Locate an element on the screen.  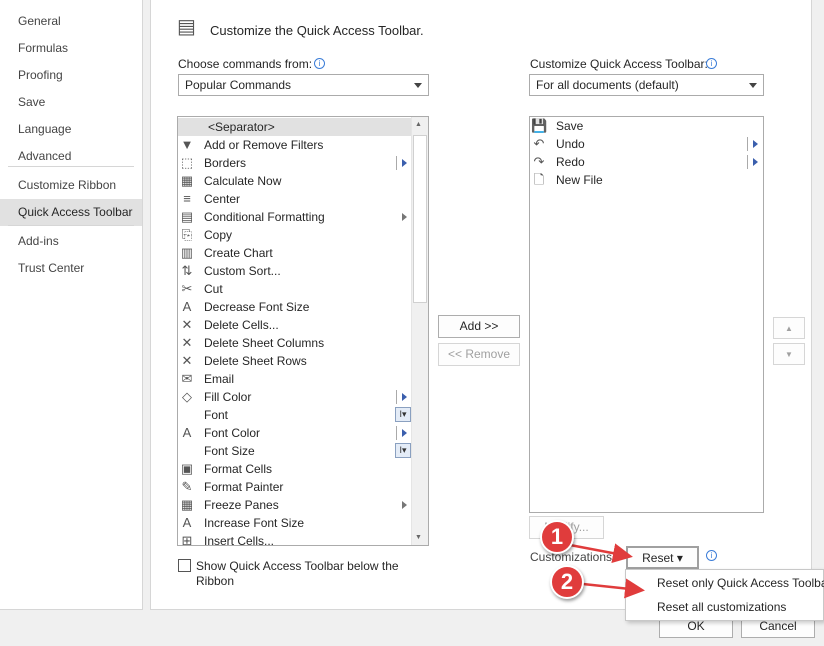
annotation-arrows is located at coordinates (607, 571).